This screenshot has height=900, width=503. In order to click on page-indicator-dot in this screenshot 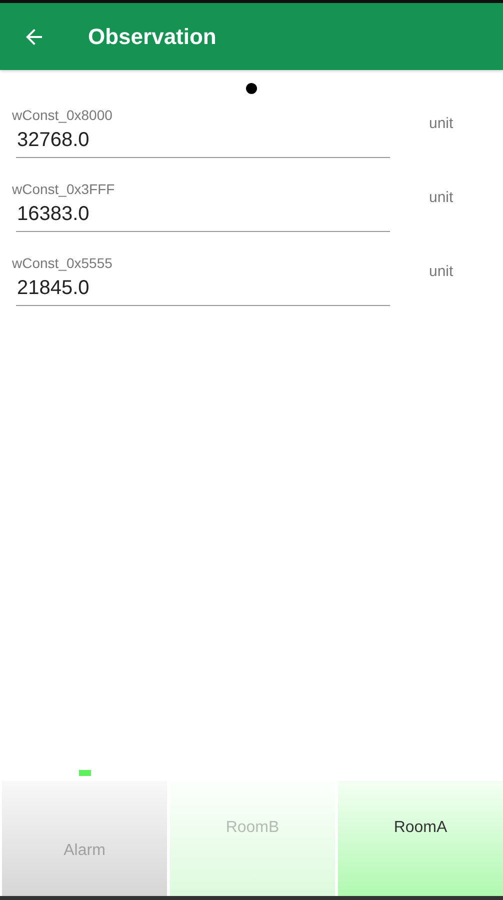, I will do `click(251, 88)`.